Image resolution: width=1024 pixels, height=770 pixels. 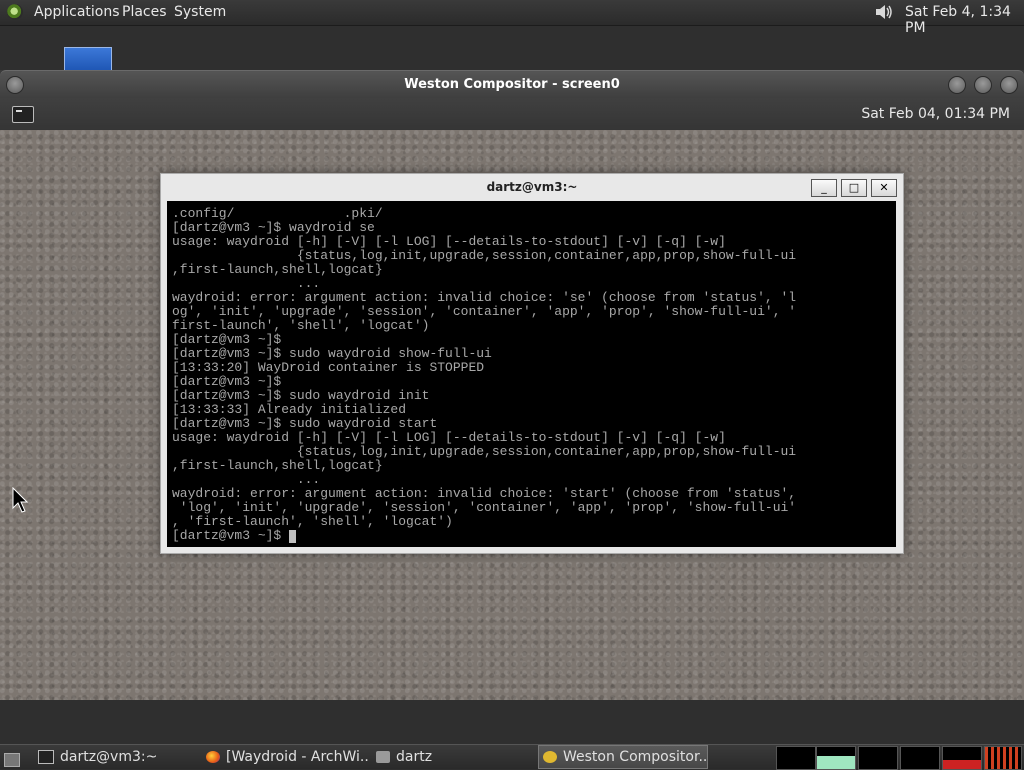 What do you see at coordinates (957, 85) in the screenshot?
I see `weston-minimize-button` at bounding box center [957, 85].